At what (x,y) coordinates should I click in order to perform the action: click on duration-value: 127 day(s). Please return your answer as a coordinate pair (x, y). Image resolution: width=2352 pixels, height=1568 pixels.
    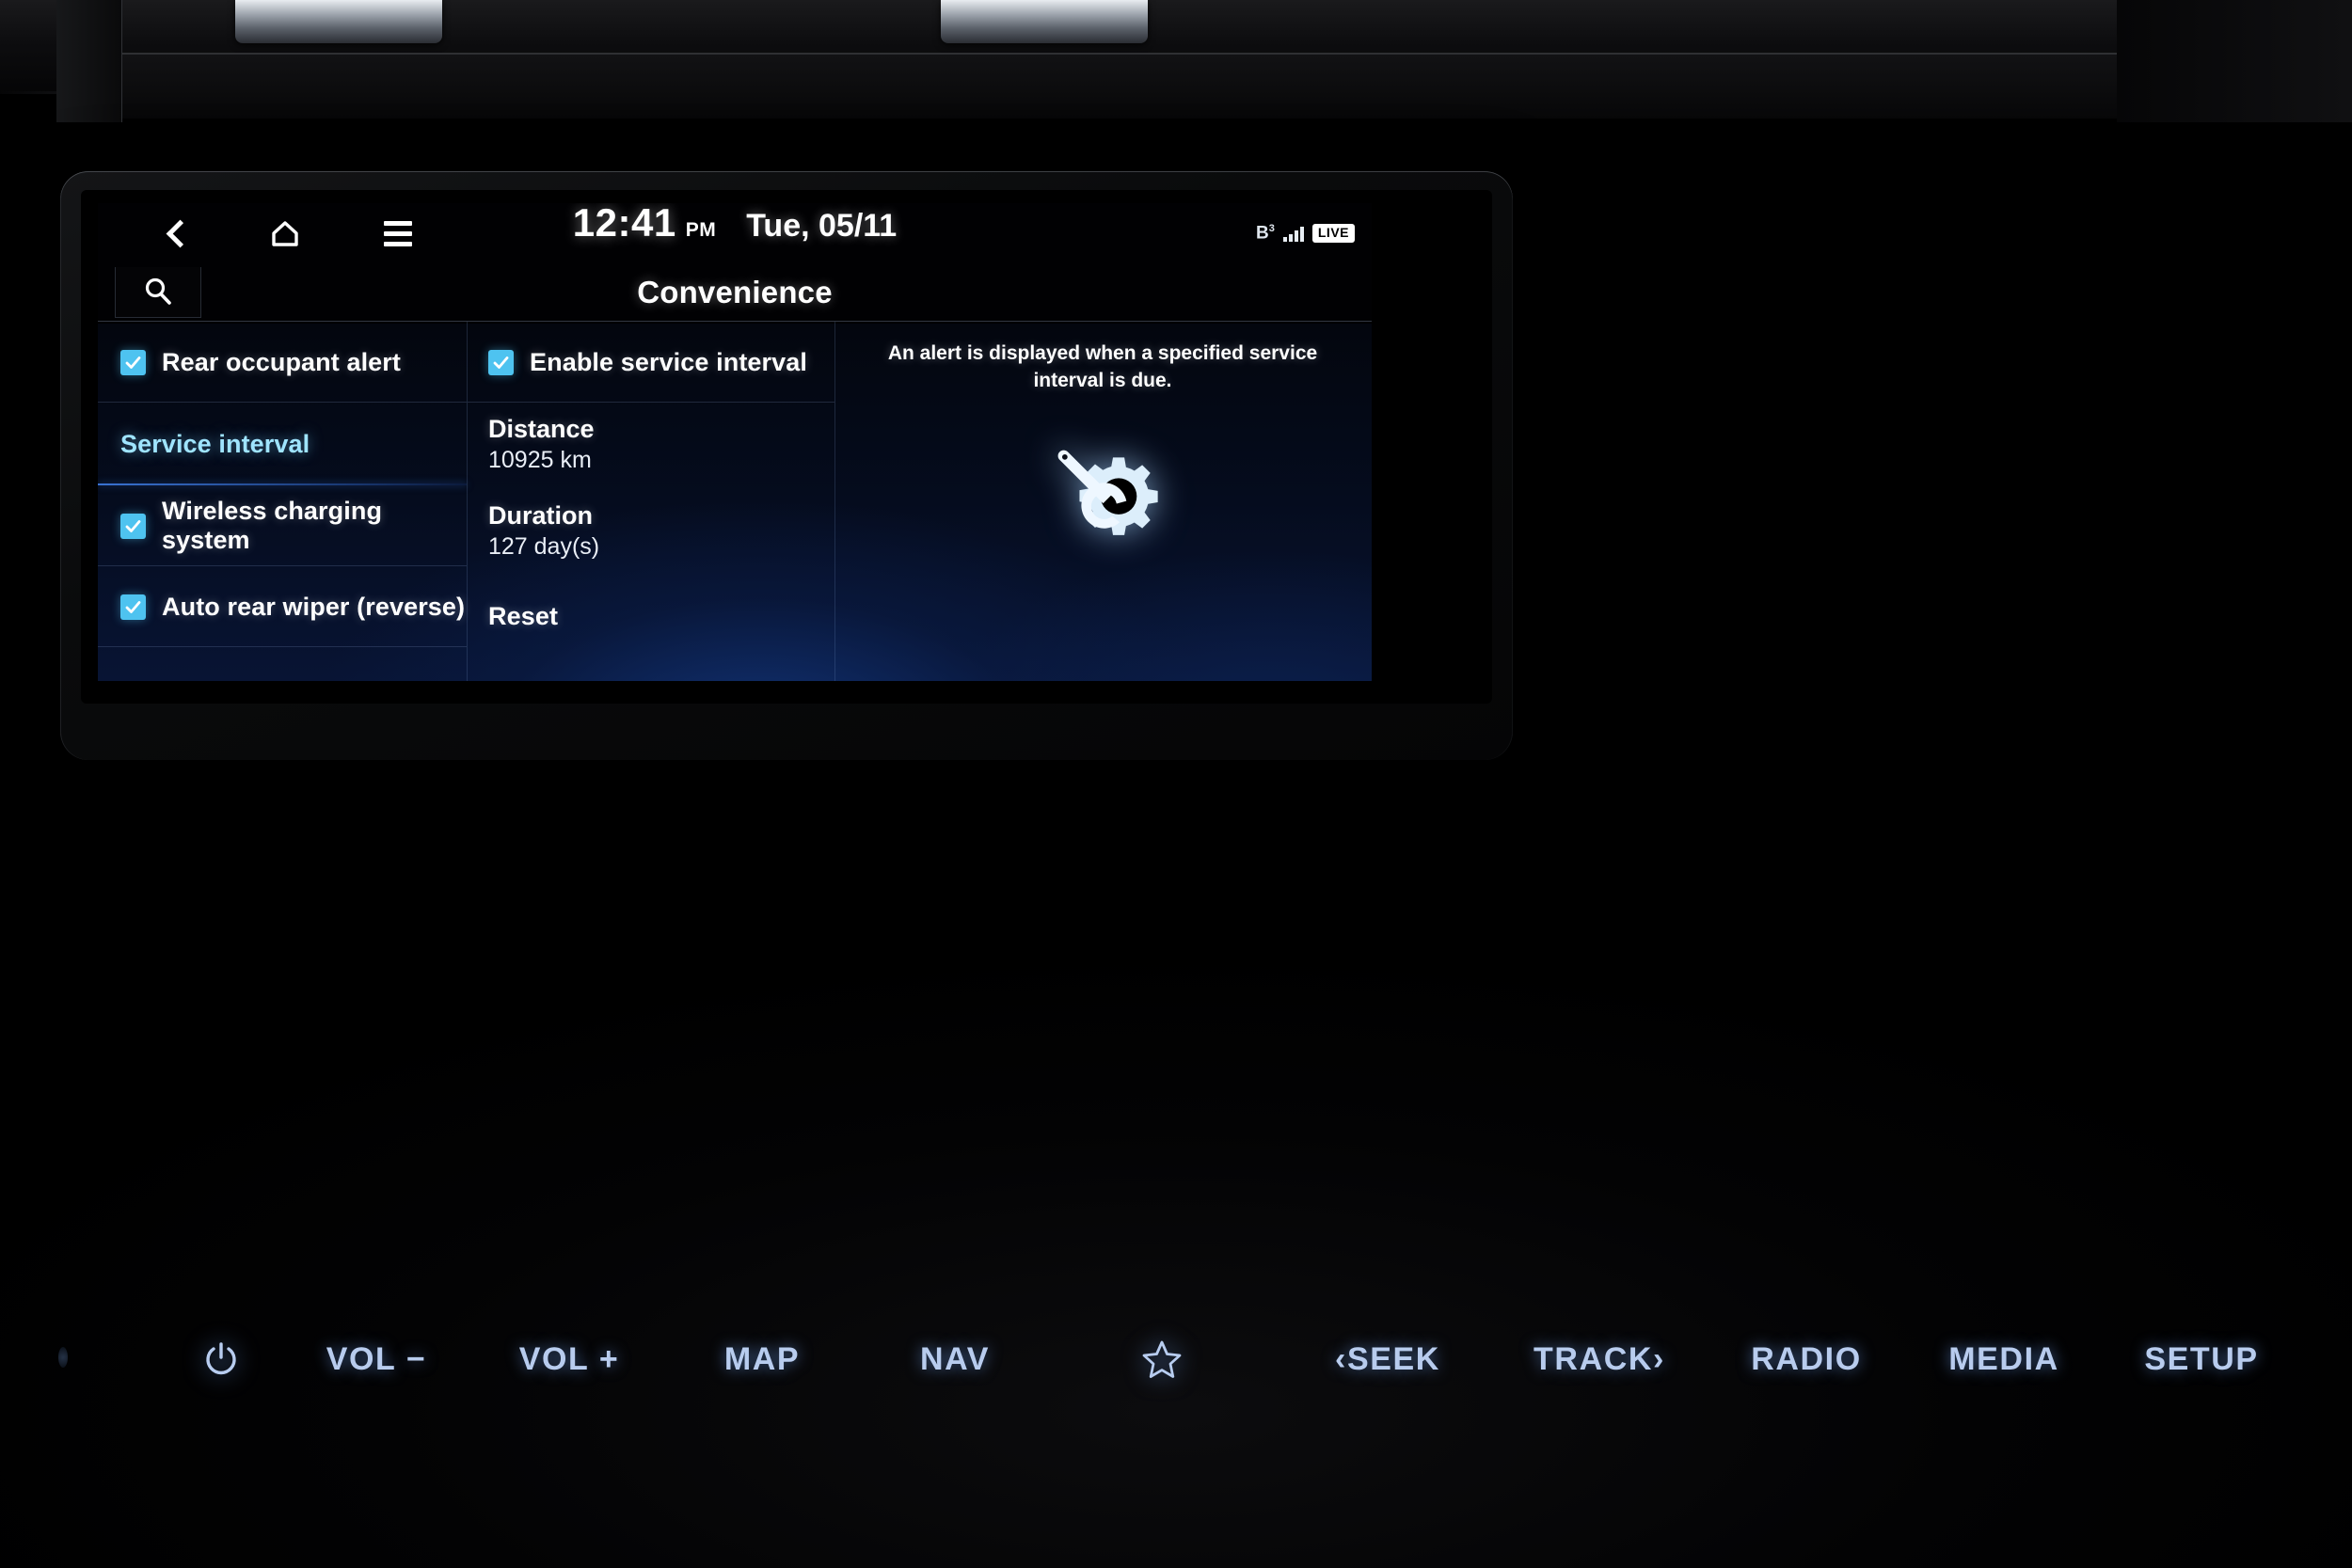
    Looking at the image, I should click on (544, 546).